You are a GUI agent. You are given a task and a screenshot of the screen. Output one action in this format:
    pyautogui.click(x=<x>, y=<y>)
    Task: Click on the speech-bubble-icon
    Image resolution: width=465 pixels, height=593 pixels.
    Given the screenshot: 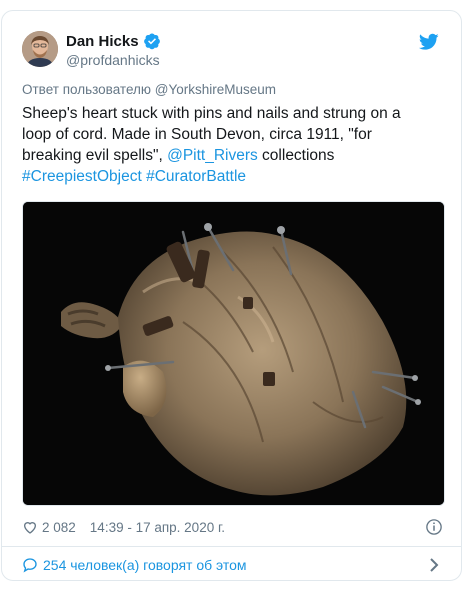 What is the action you would take?
    pyautogui.click(x=30, y=565)
    